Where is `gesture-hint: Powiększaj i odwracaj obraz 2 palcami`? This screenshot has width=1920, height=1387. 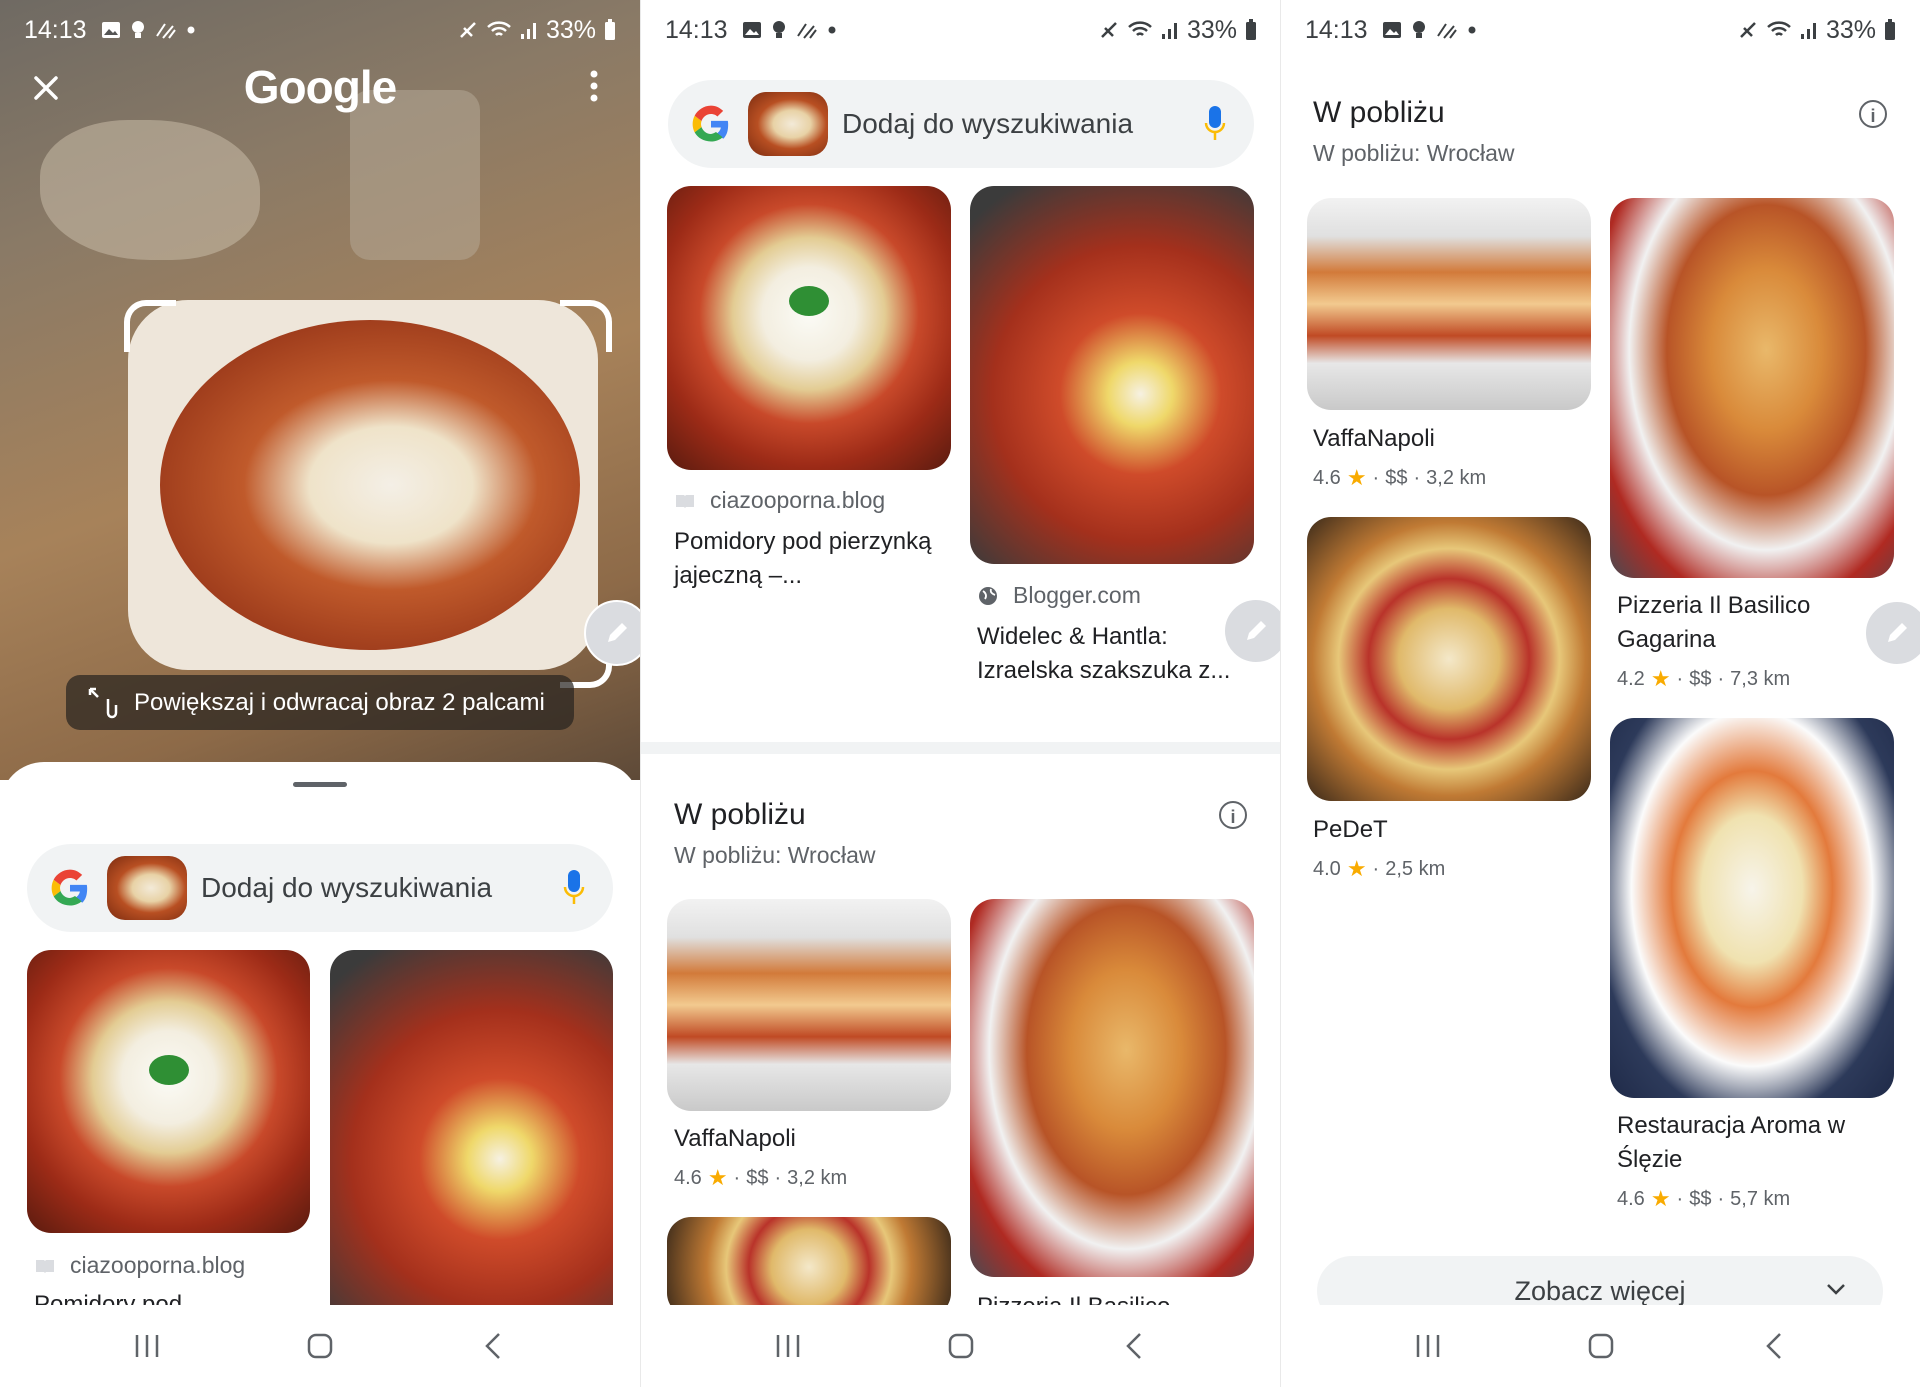 gesture-hint: Powiększaj i odwracaj obraz 2 palcami is located at coordinates (320, 702).